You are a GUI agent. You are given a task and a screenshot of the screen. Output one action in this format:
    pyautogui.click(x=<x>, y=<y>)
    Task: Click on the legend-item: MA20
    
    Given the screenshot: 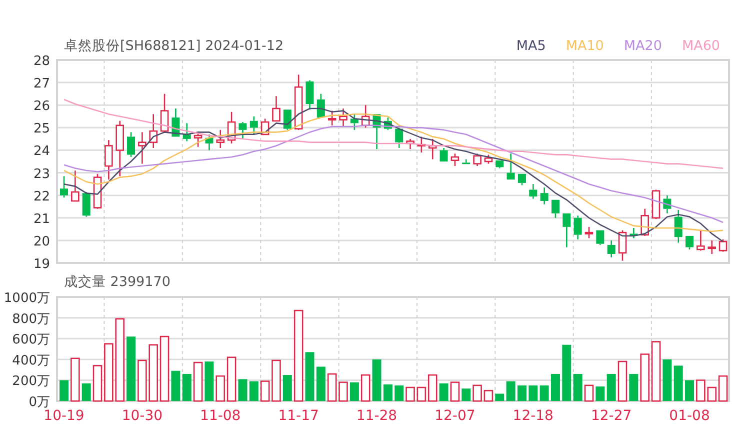 What is the action you would take?
    pyautogui.click(x=643, y=46)
    